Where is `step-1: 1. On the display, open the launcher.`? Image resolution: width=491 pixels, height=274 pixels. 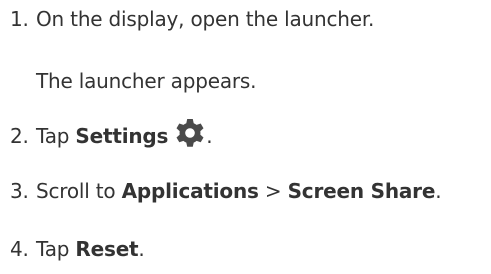 step-1: 1. On the display, open the launcher. is located at coordinates (192, 19).